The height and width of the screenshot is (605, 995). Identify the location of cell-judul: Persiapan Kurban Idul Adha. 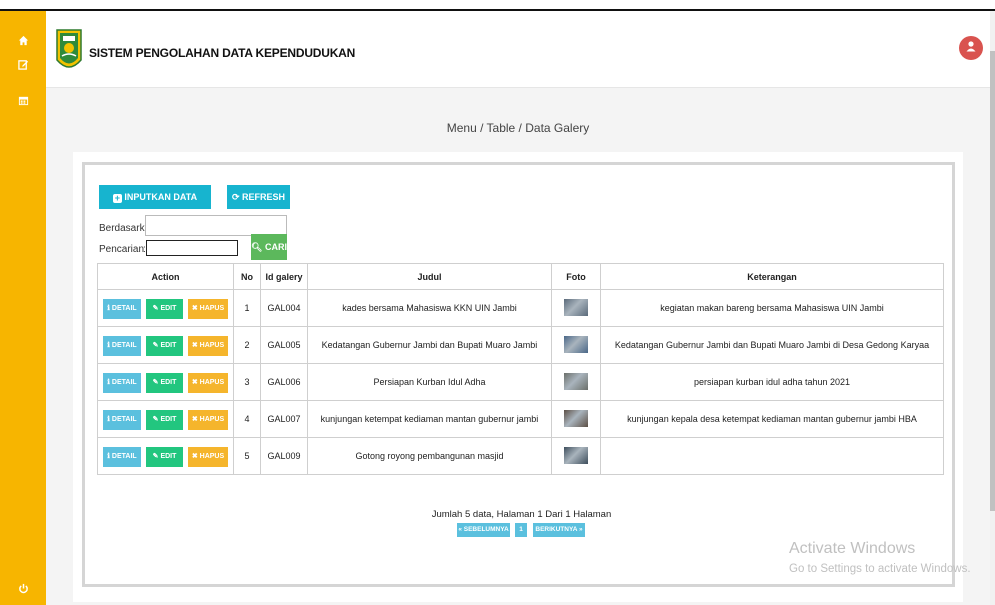
(429, 382).